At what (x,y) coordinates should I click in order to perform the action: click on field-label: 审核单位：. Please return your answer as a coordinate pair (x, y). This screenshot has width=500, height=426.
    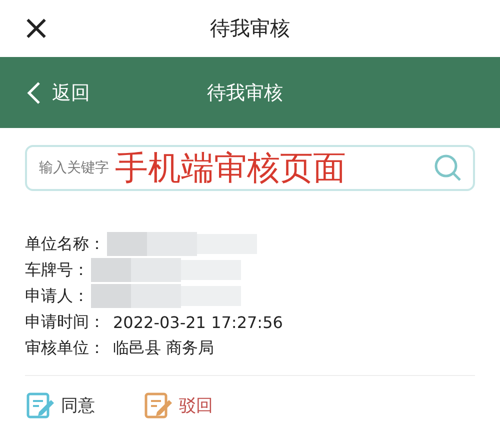
    Looking at the image, I should click on (65, 348).